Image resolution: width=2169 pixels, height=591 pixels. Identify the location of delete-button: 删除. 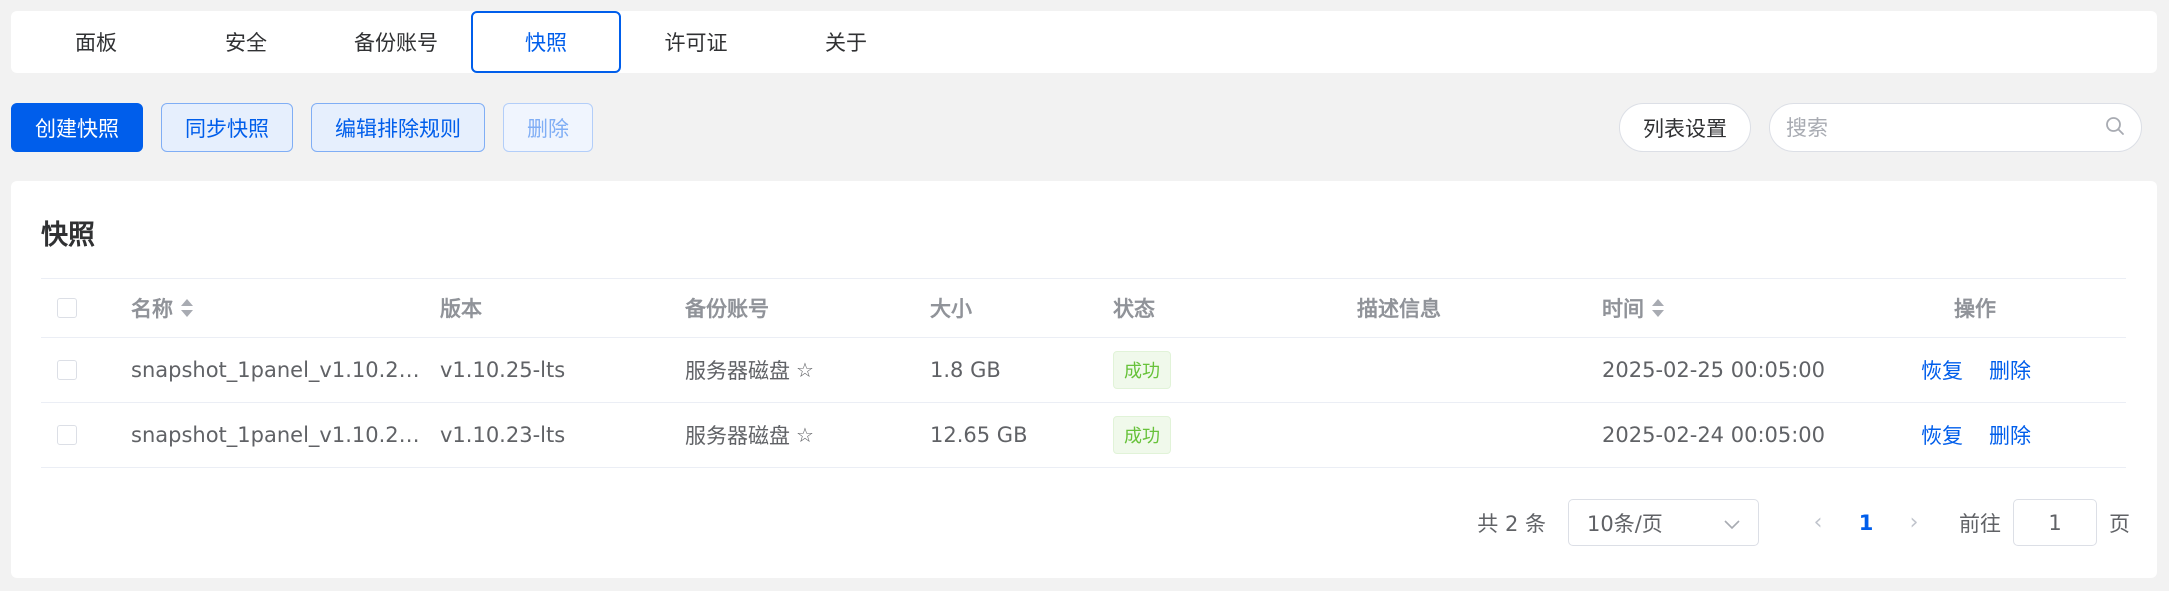
(548, 127).